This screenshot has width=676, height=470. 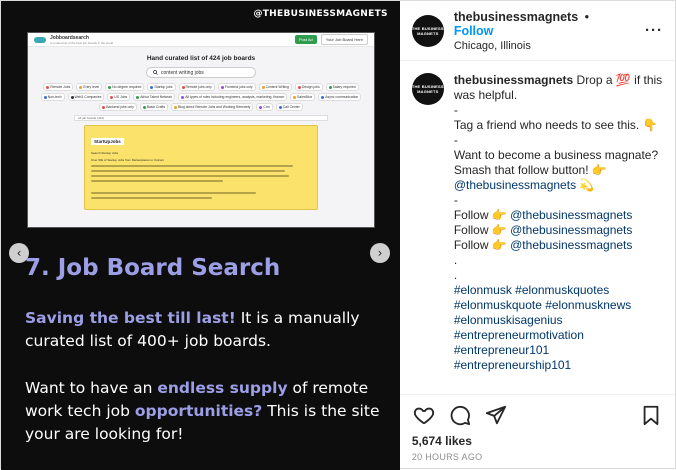 I want to click on site-category-chip: Salary required, so click(x=342, y=87).